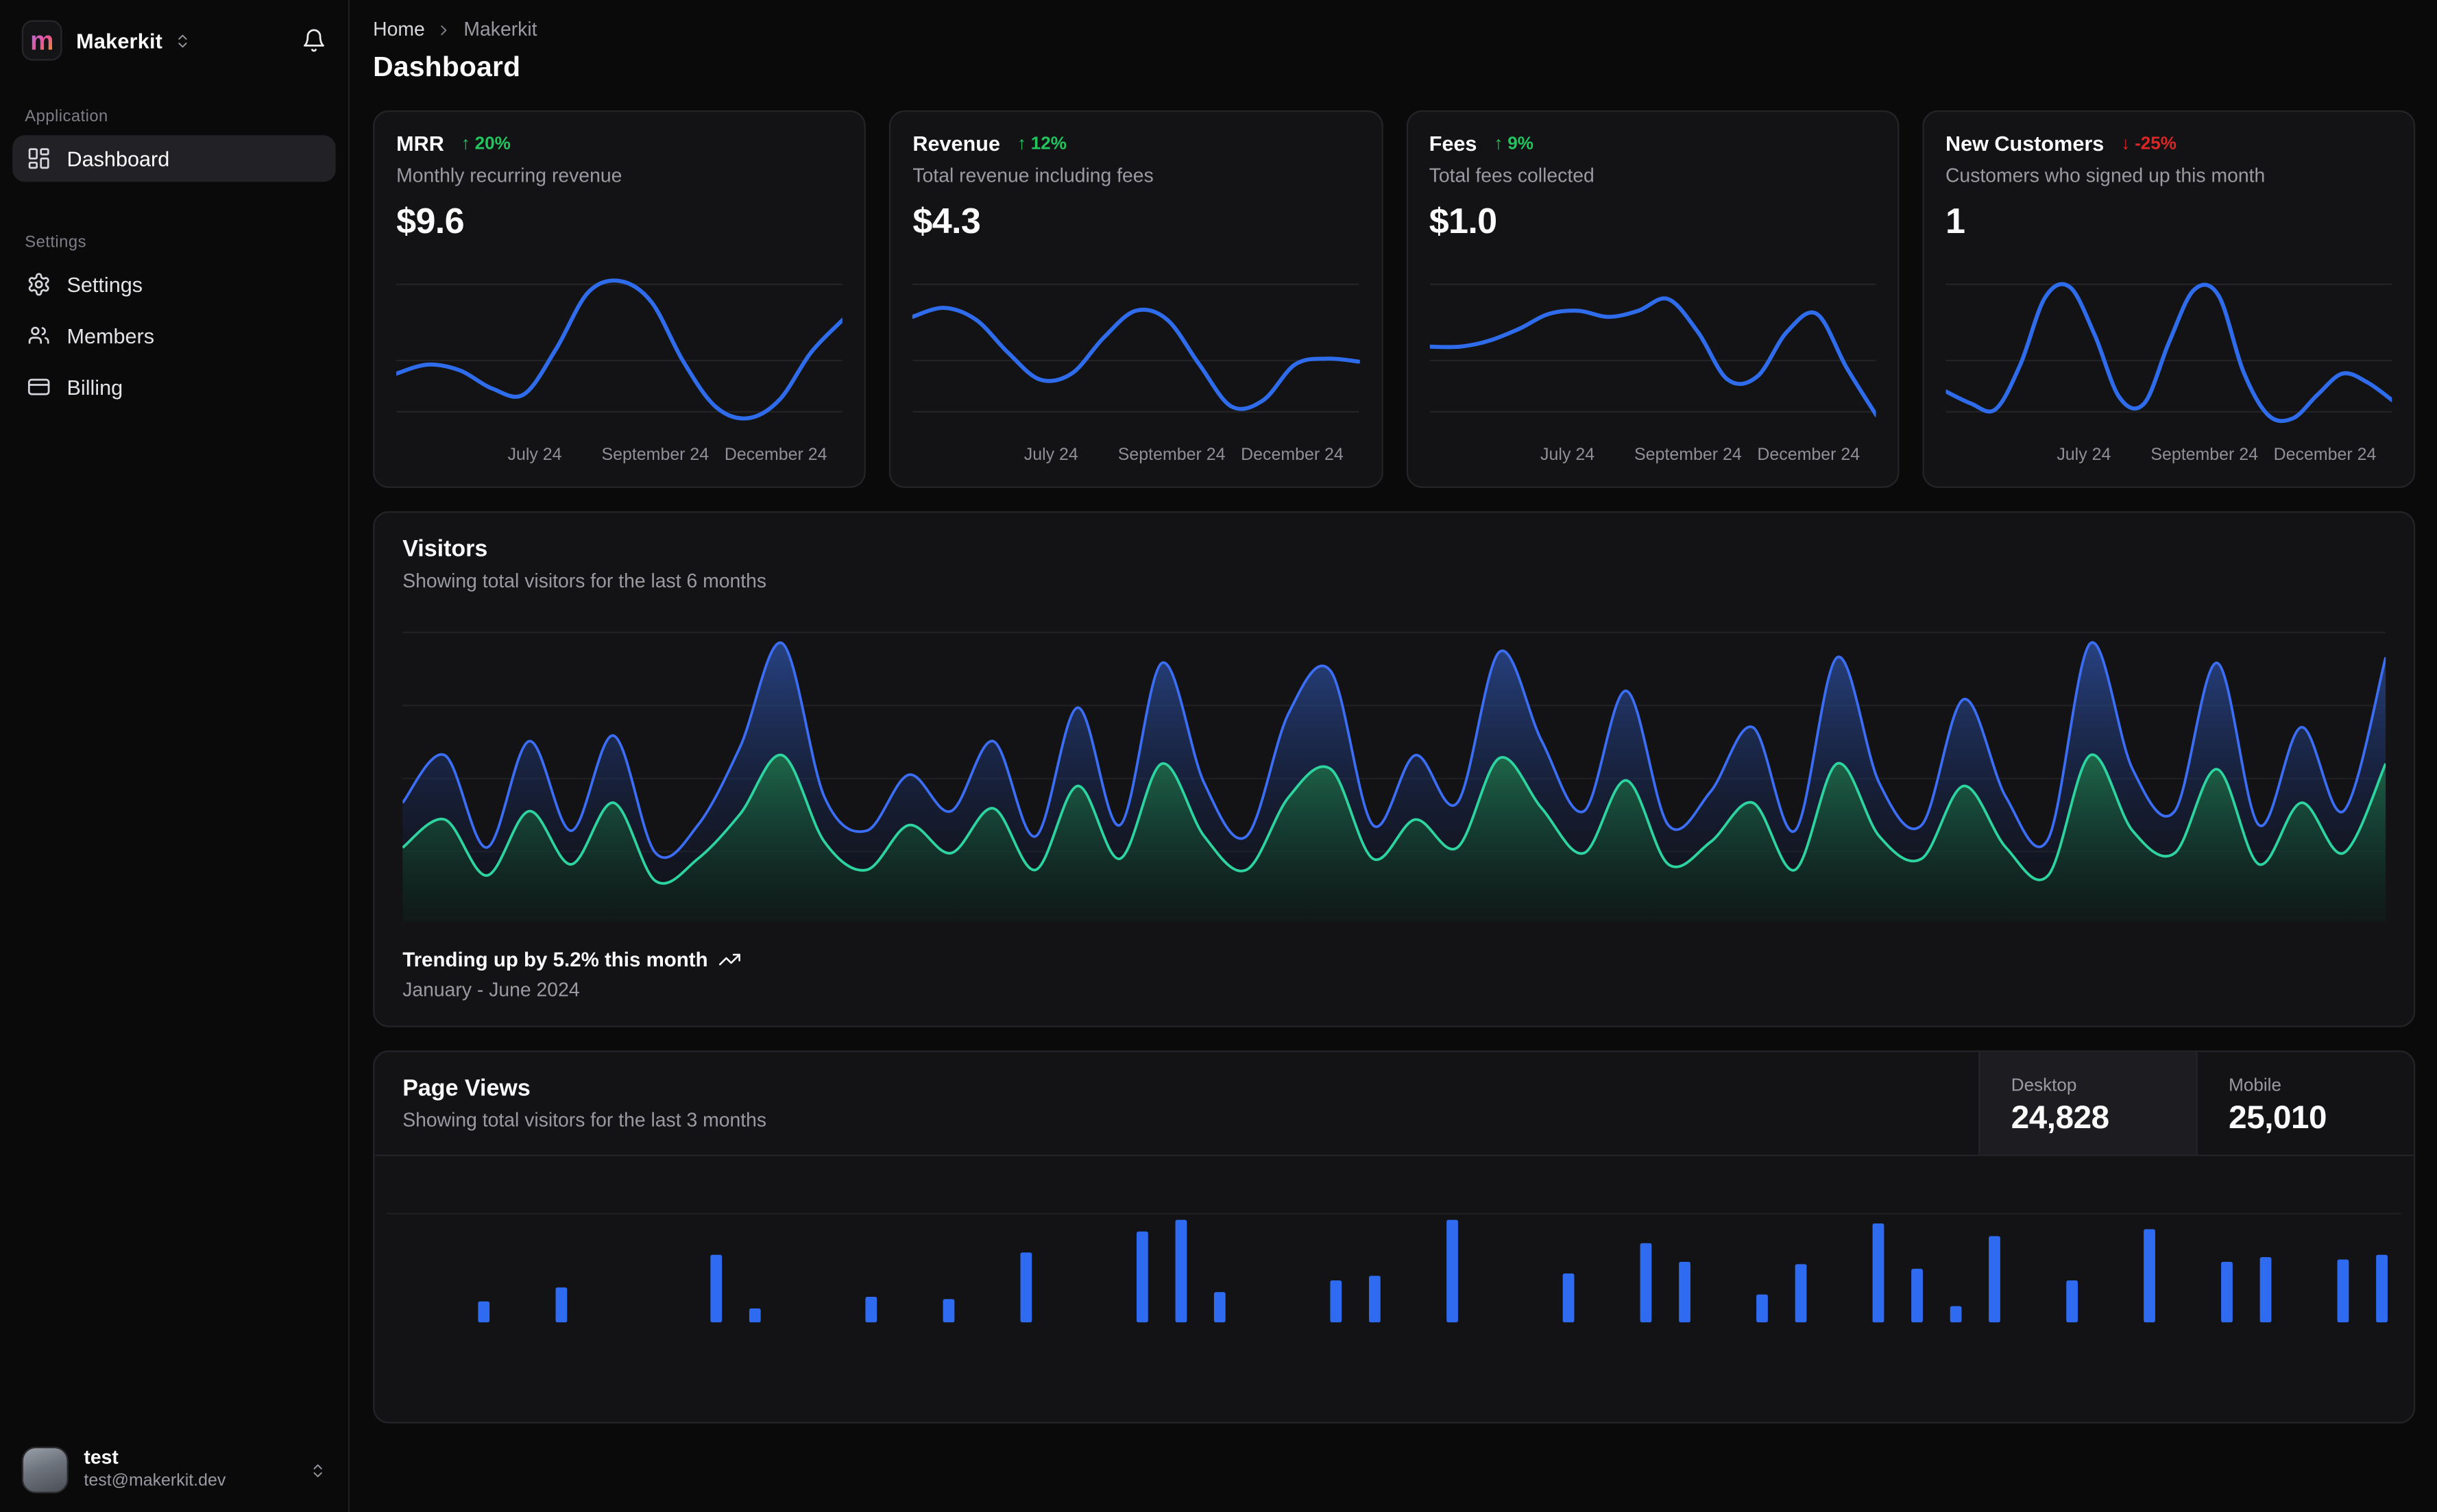 This screenshot has width=2437, height=1512. What do you see at coordinates (1955, 221) in the screenshot?
I see `stat-value: 1` at bounding box center [1955, 221].